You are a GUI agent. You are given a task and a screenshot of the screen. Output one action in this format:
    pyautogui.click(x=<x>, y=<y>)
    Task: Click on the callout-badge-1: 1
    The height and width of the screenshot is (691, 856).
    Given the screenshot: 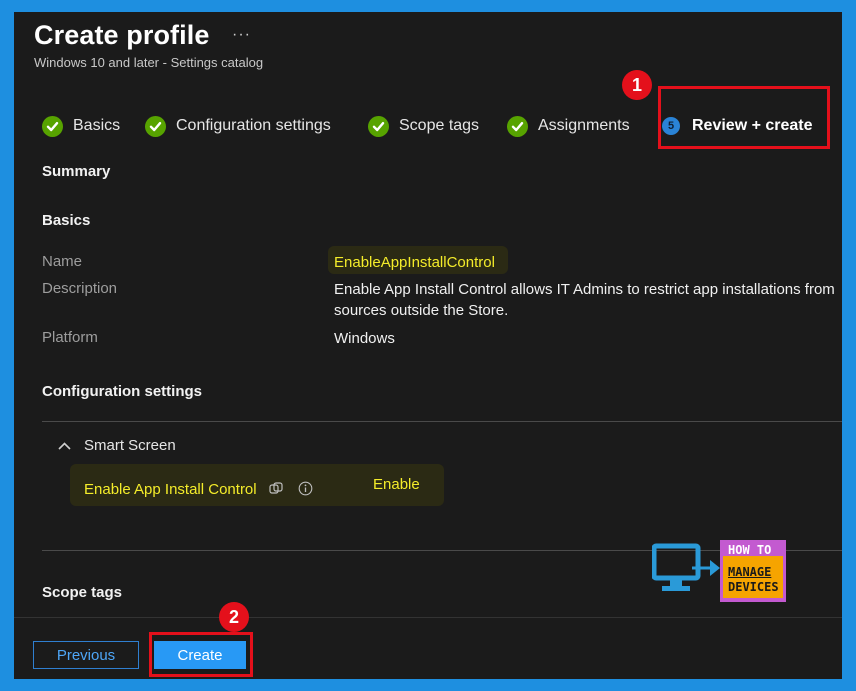 What is the action you would take?
    pyautogui.click(x=637, y=85)
    